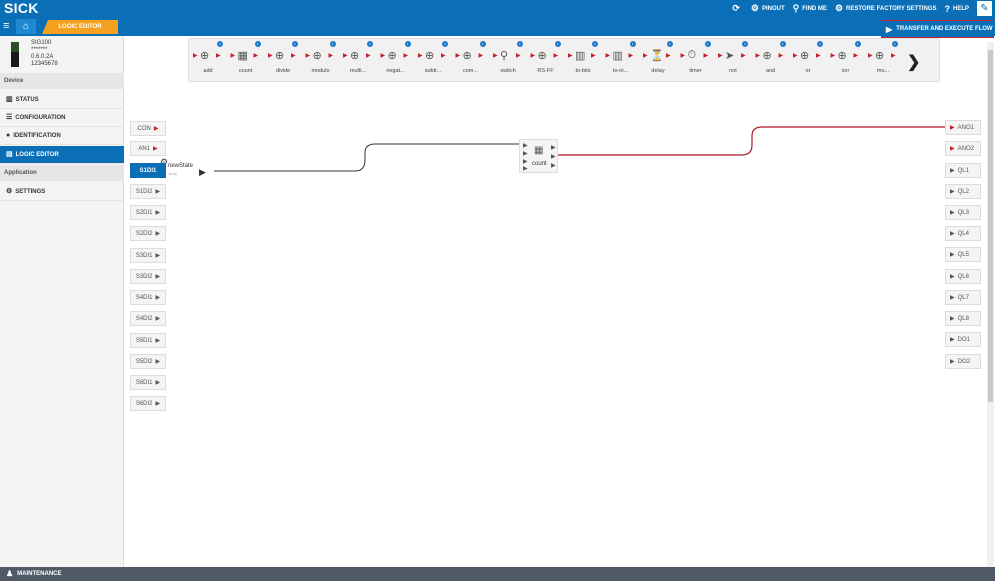 The height and width of the screenshot is (581, 995). What do you see at coordinates (963, 191) in the screenshot?
I see `output-port: ▶ QL2` at bounding box center [963, 191].